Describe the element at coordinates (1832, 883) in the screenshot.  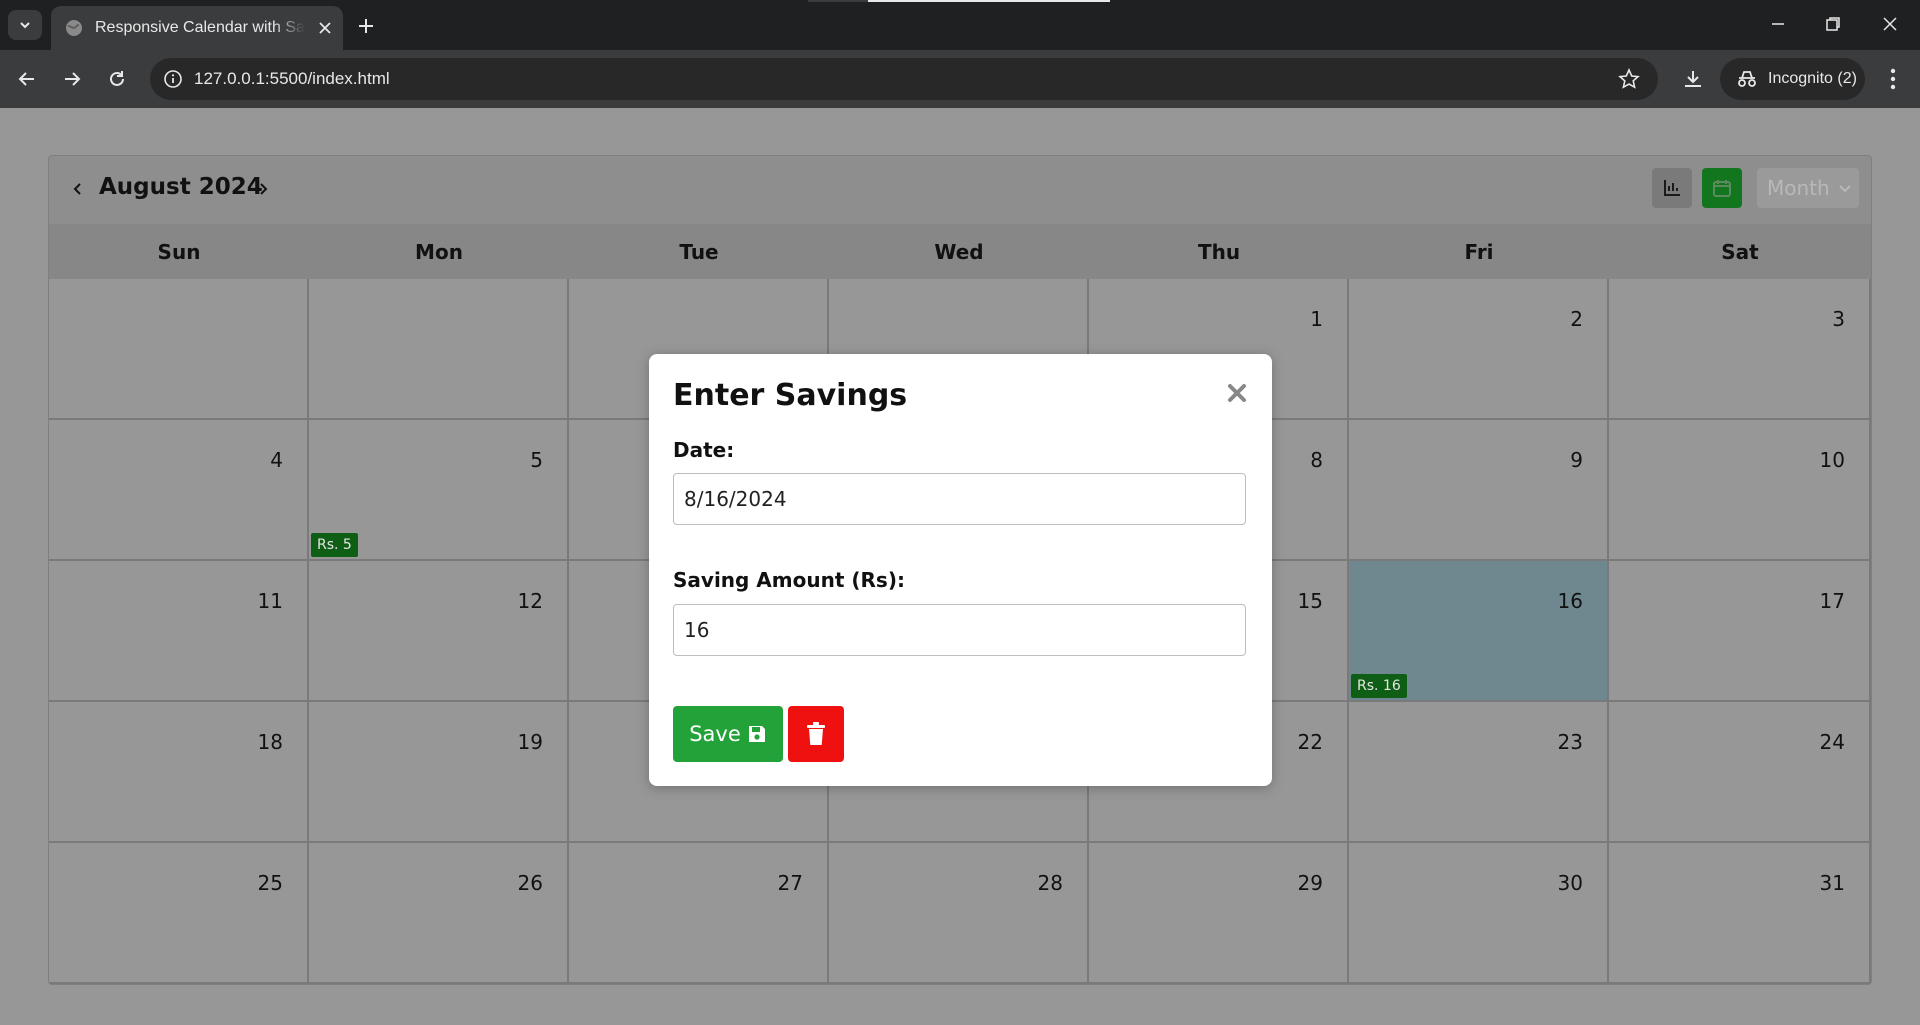
I see `day-number: 31` at that location.